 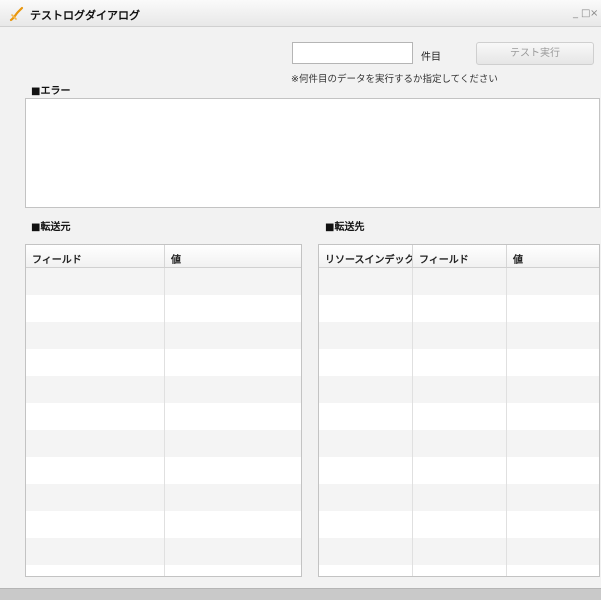 I want to click on error-section-label: ■エラー, so click(x=51, y=91).